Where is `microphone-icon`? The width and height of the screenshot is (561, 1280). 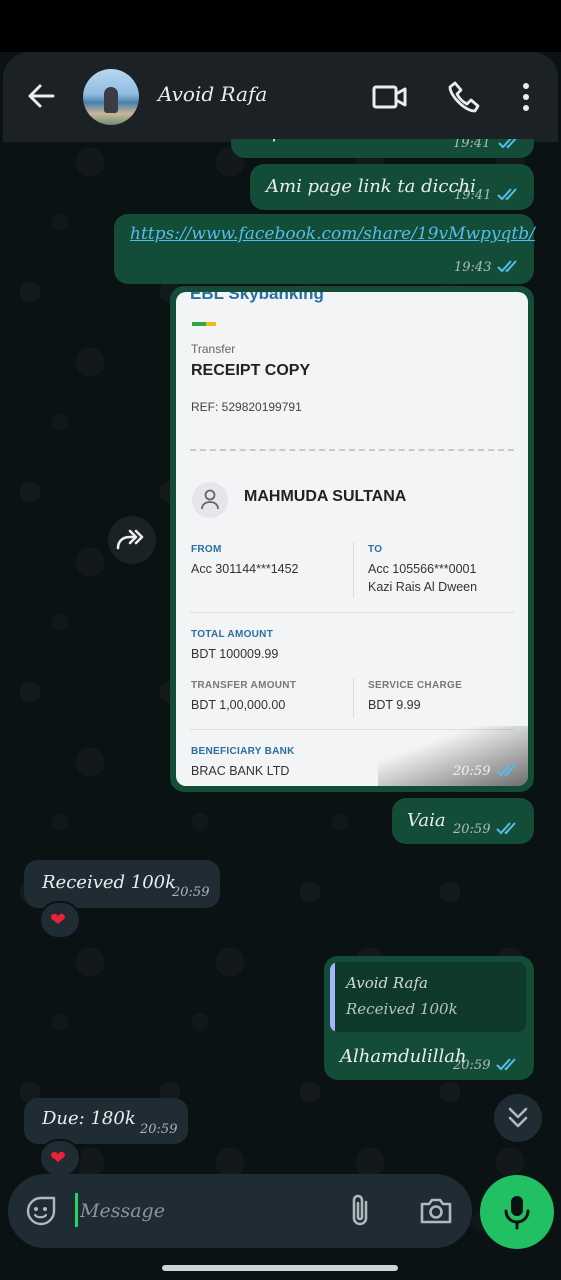 microphone-icon is located at coordinates (517, 1213).